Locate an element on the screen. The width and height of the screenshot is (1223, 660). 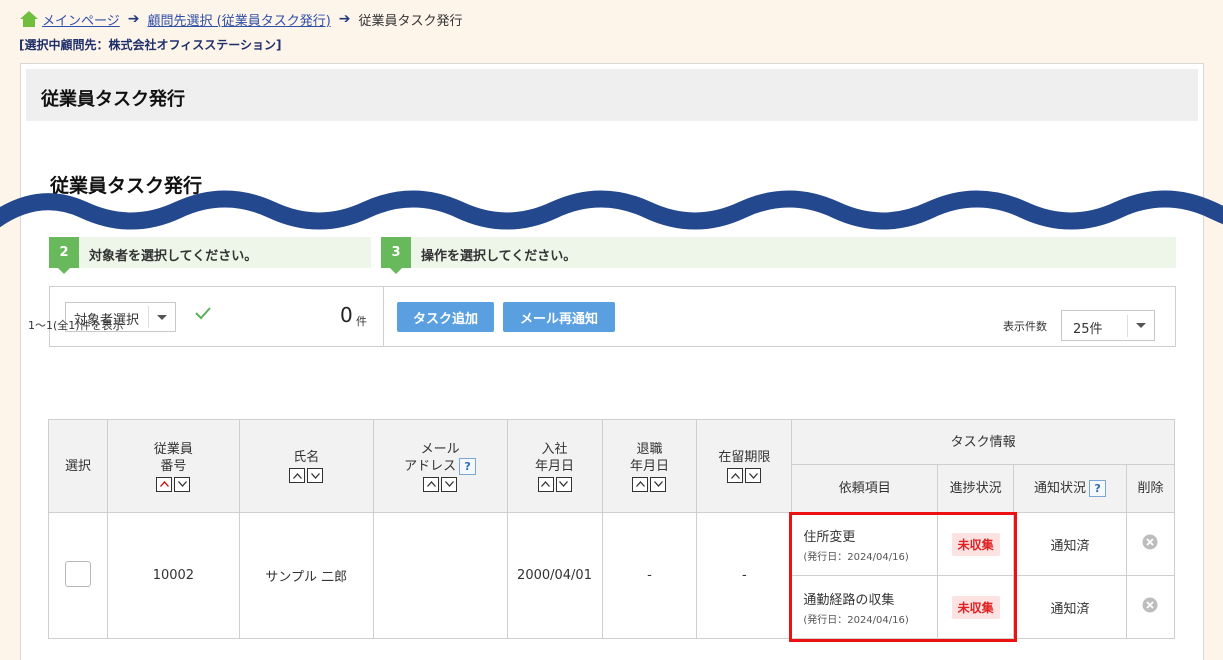
step-3-bar: 3 操作を選択してください。 is located at coordinates (778, 255).